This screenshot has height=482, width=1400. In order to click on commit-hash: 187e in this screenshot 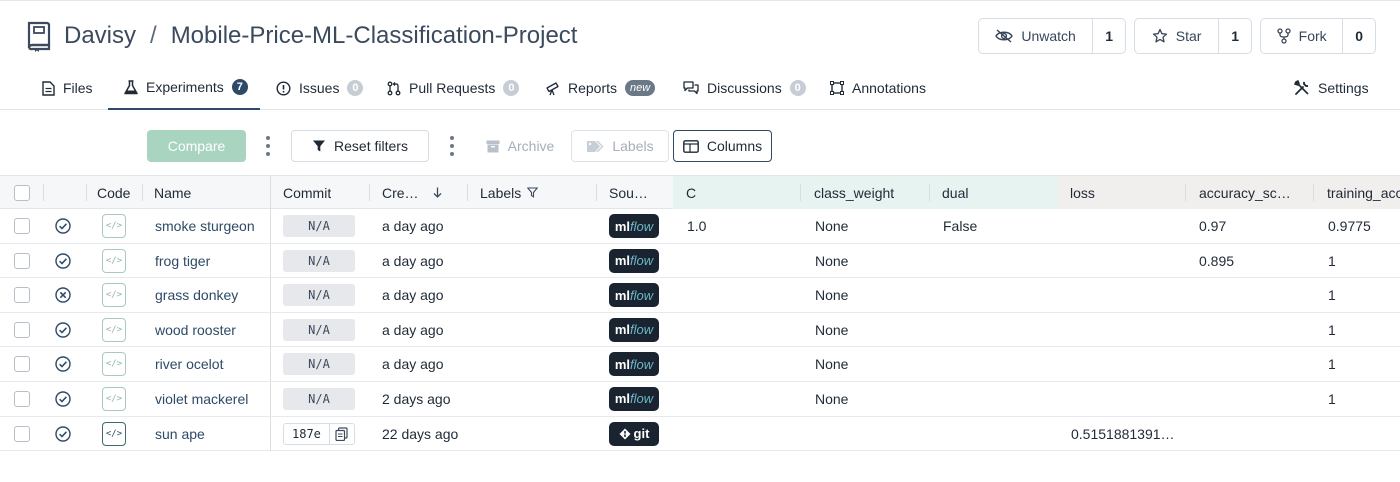, I will do `click(319, 433)`.